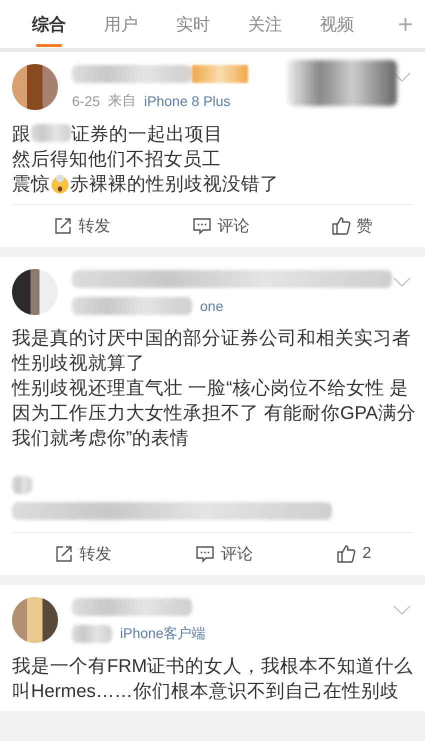 The width and height of the screenshot is (425, 741). Describe the element at coordinates (60, 184) in the screenshot. I see `emoji-icon` at that location.